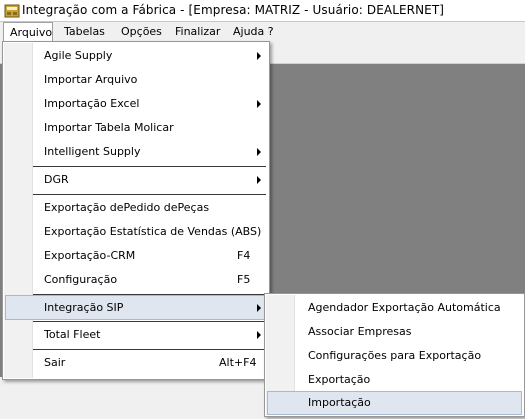 This screenshot has height=419, width=525. Describe the element at coordinates (55, 362) in the screenshot. I see `menu-item-label: Sair` at that location.